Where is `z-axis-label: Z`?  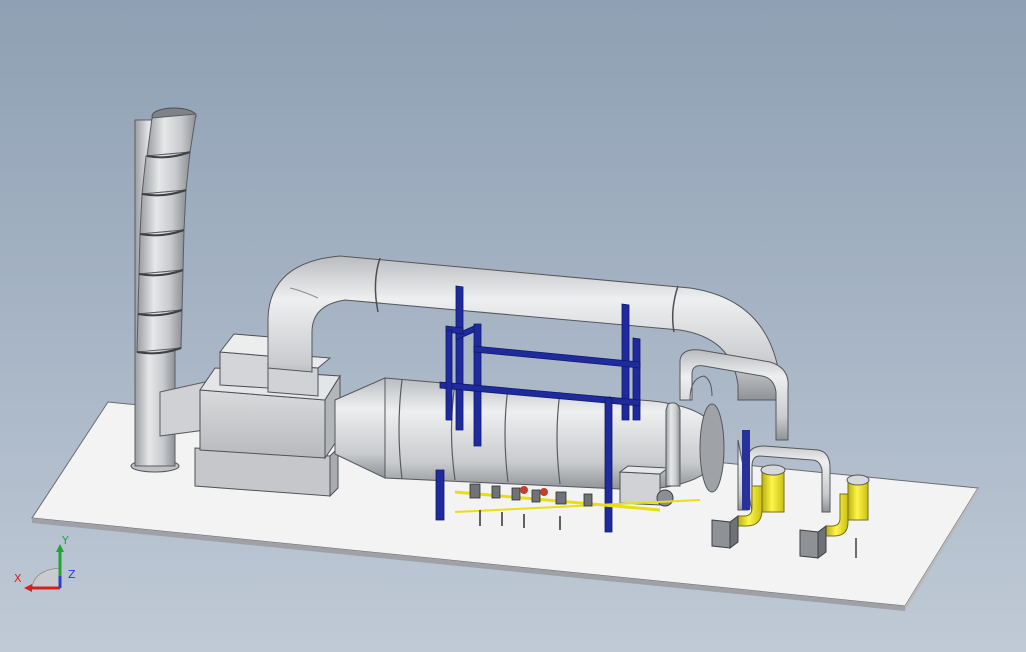 z-axis-label: Z is located at coordinates (72, 574).